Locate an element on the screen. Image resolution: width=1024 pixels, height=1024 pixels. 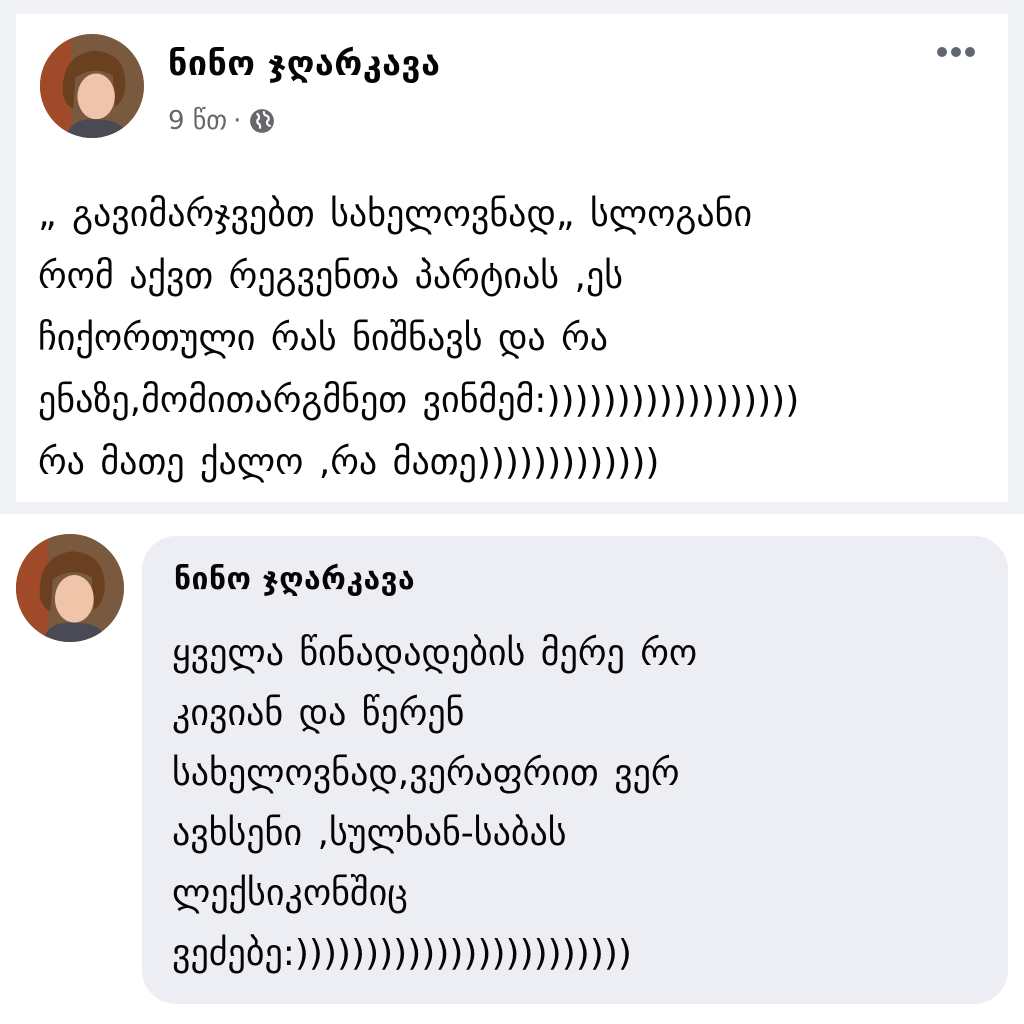
author-avatar is located at coordinates (92, 86).